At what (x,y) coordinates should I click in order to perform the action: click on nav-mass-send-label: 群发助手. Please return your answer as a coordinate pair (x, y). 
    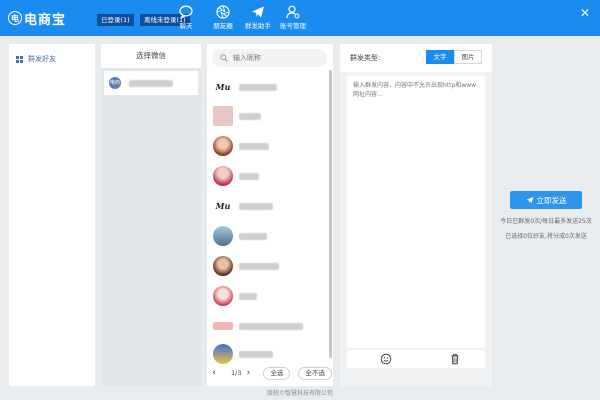
    Looking at the image, I should click on (258, 26).